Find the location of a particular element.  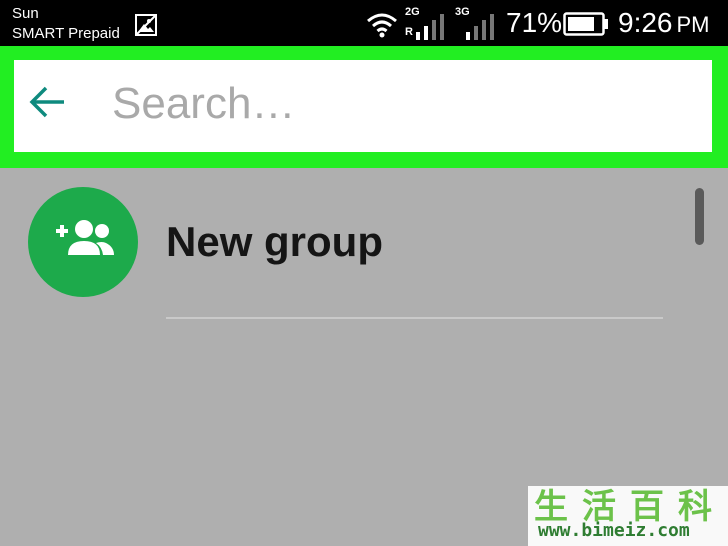

carrier-plan: SMART Prepaid is located at coordinates (66, 33).